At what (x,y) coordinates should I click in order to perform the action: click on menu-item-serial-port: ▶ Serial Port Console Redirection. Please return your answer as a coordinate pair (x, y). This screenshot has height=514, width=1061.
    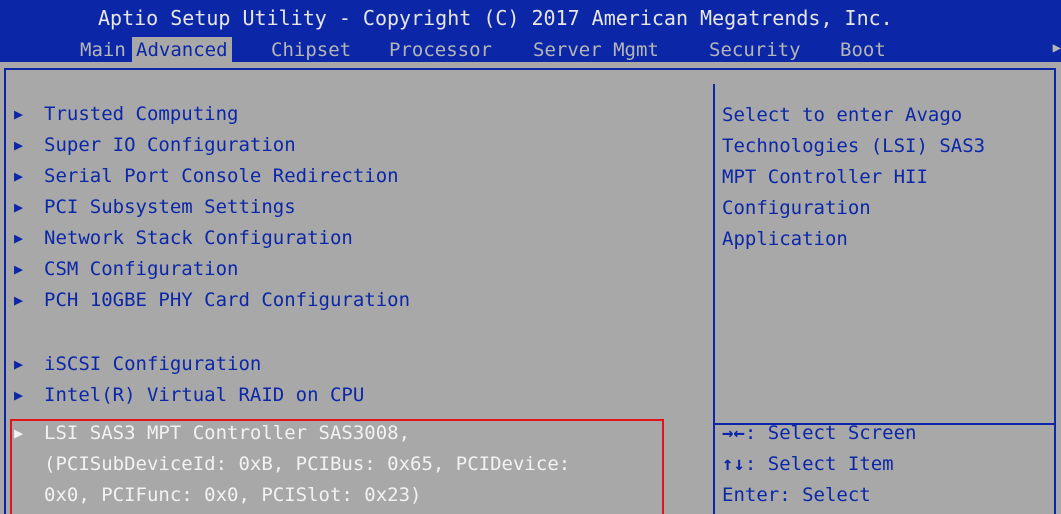
    Looking at the image, I should click on (206, 176).